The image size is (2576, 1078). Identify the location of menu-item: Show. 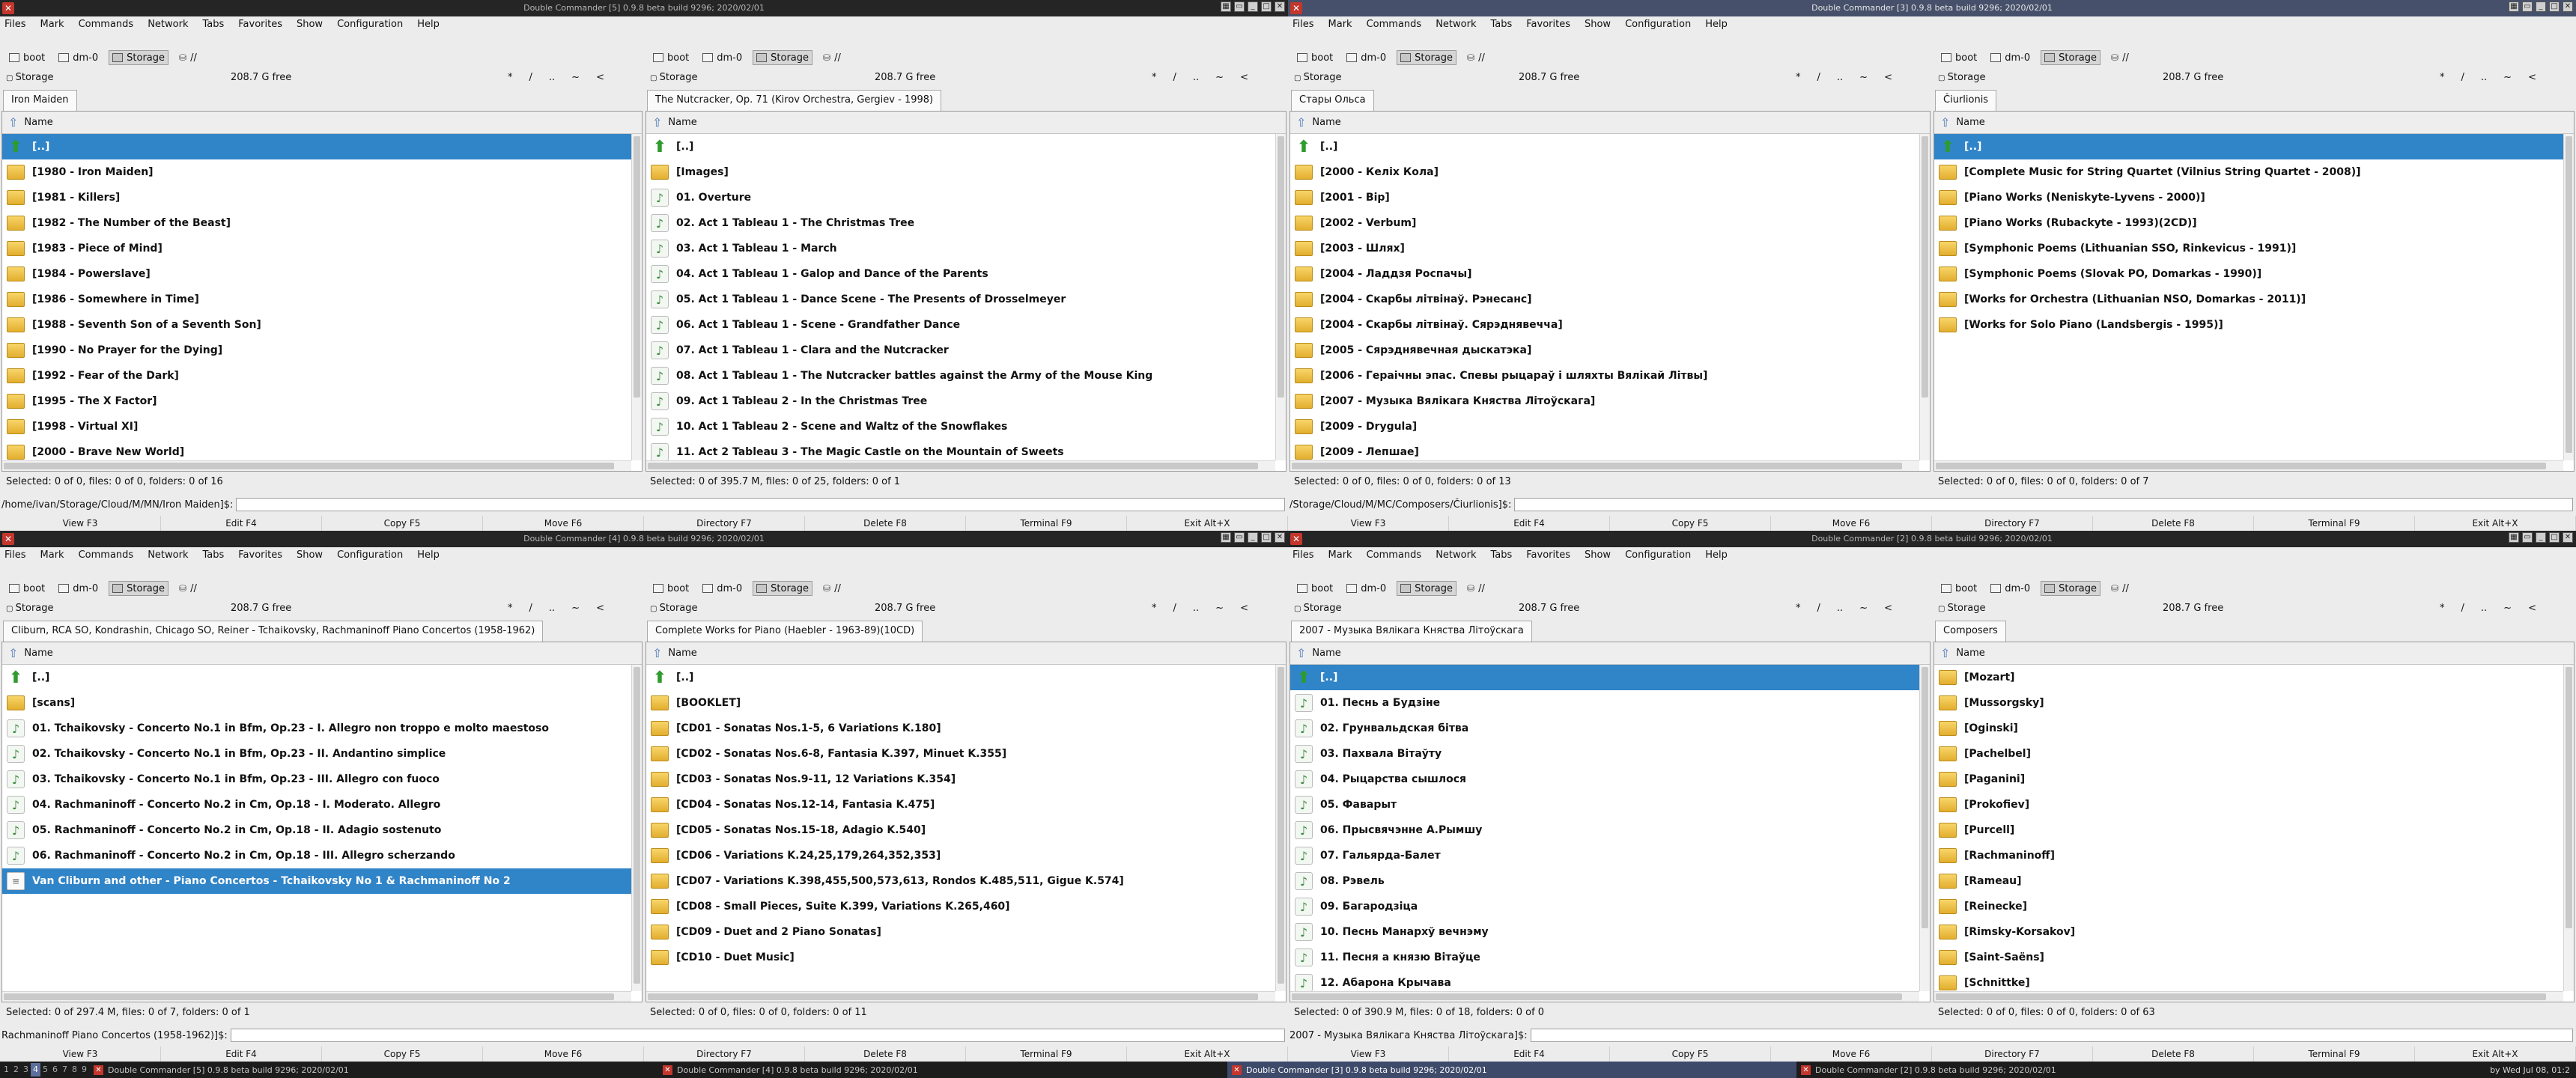
(1598, 24).